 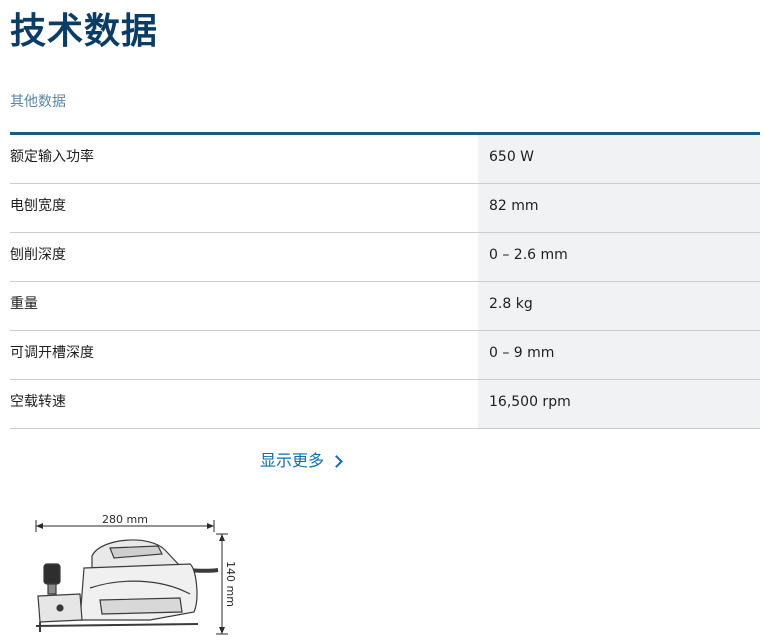 I want to click on spec-value: 82 mm, so click(x=619, y=208).